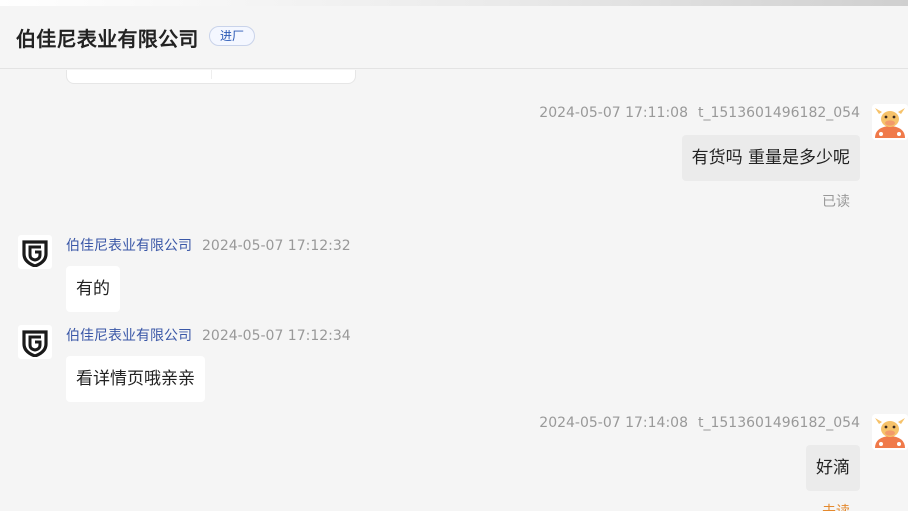 Image resolution: width=908 pixels, height=511 pixels. I want to click on read-status: 已读, so click(836, 202).